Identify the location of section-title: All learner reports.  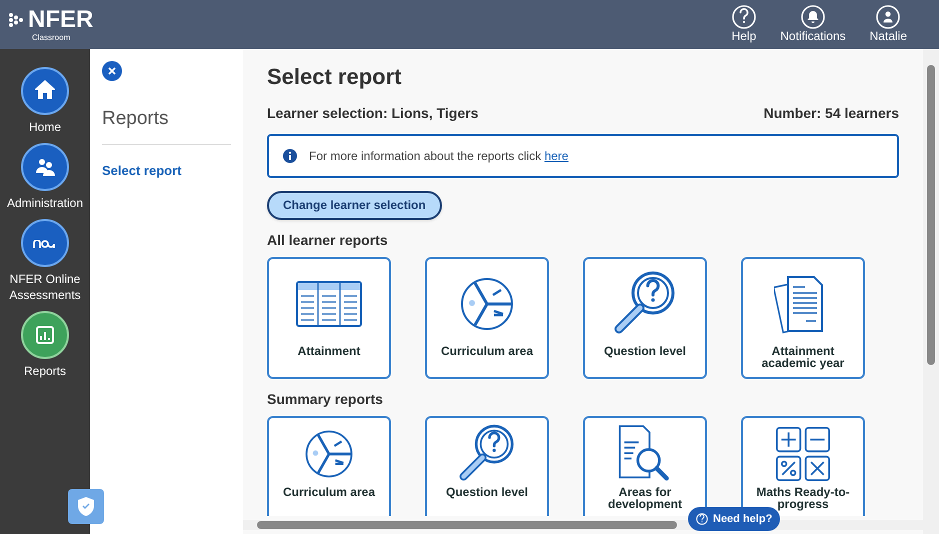
(328, 240).